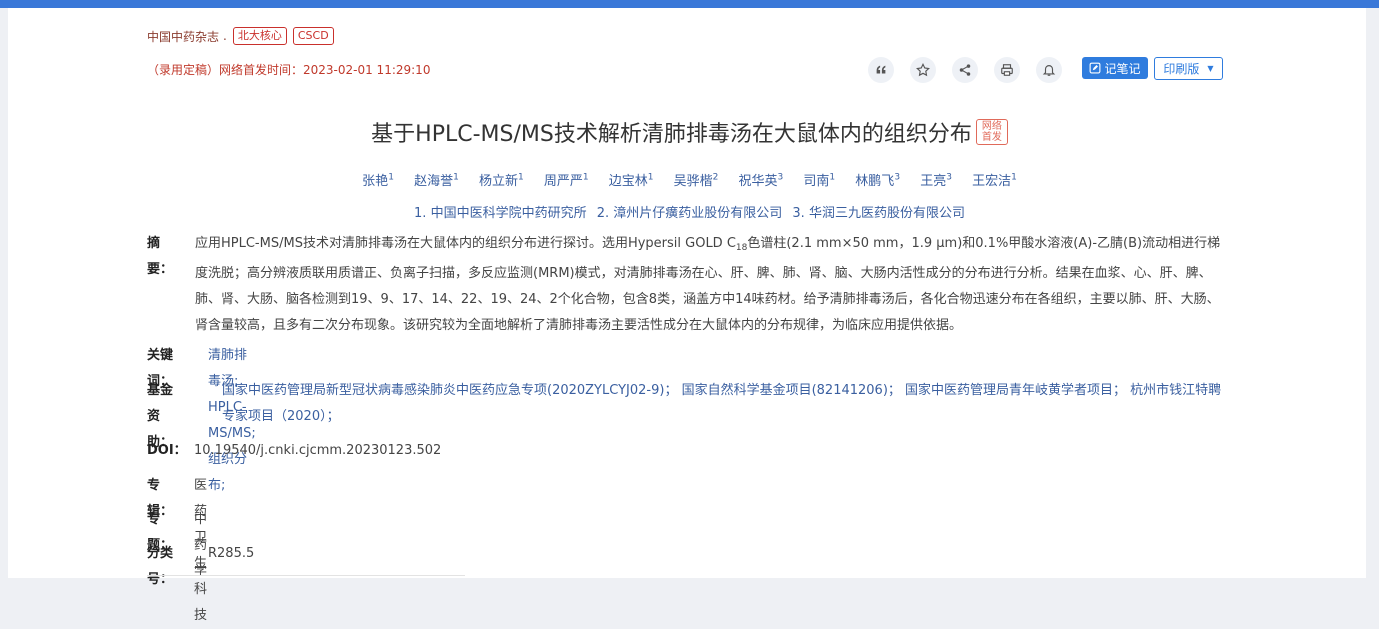 This screenshot has width=1379, height=629. I want to click on cscd-badge: CSCD, so click(313, 36).